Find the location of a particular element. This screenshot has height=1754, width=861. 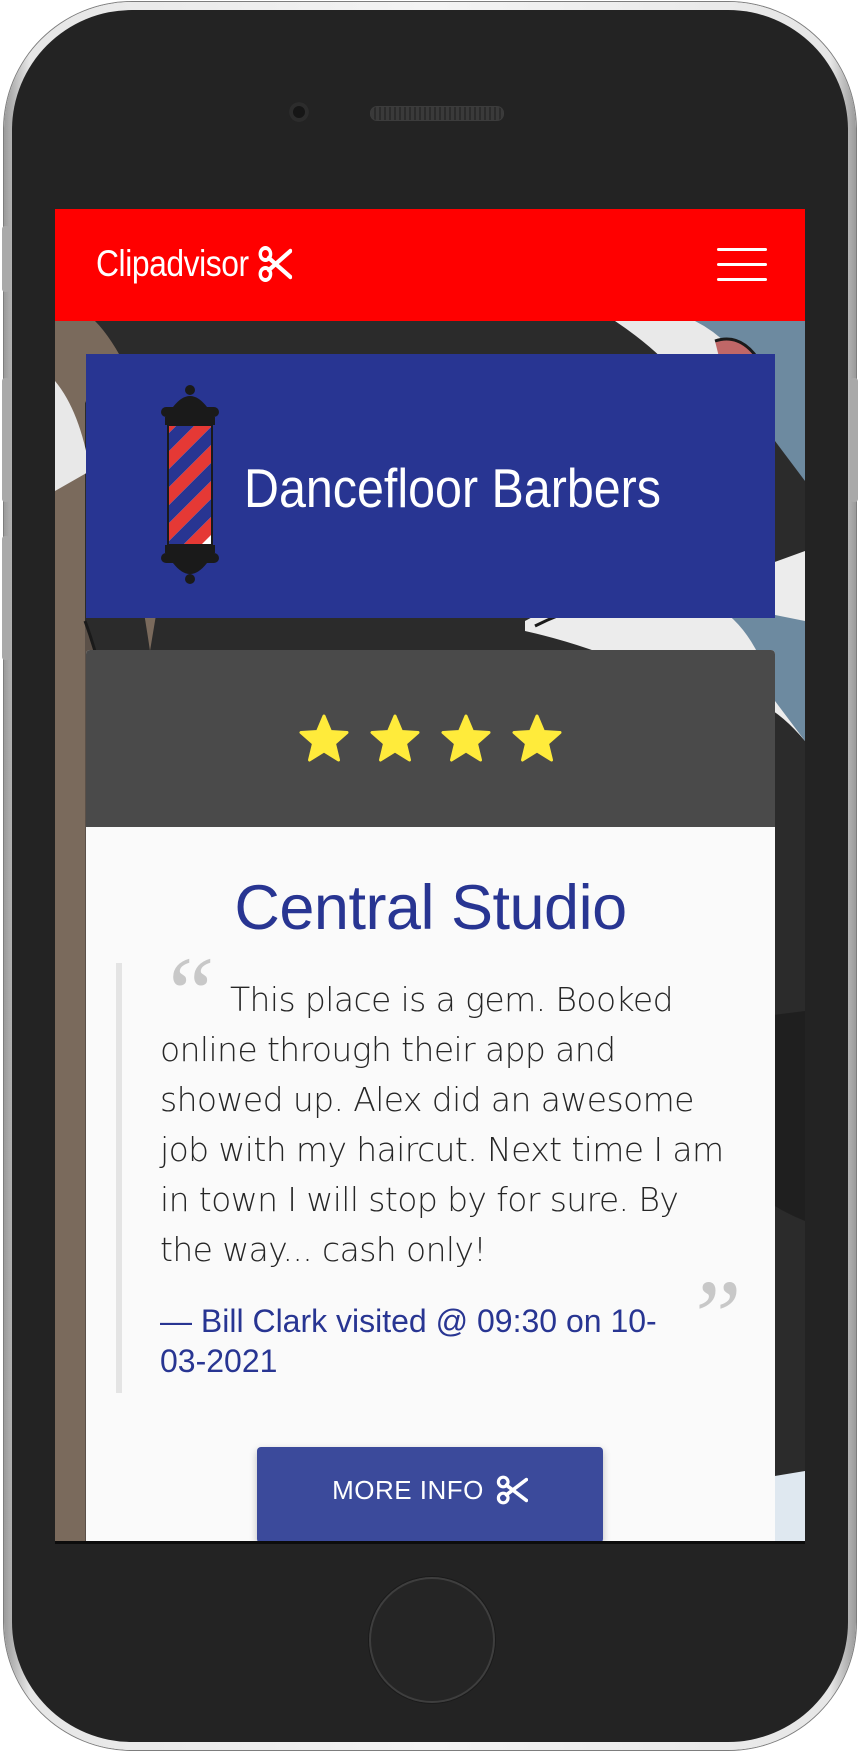

barber-pole-icon is located at coordinates (190, 484).